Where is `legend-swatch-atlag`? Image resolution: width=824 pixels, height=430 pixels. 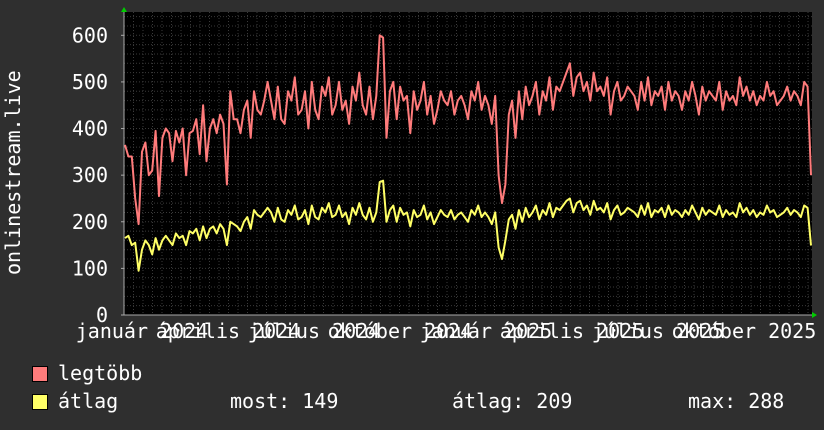 legend-swatch-atlag is located at coordinates (40, 402).